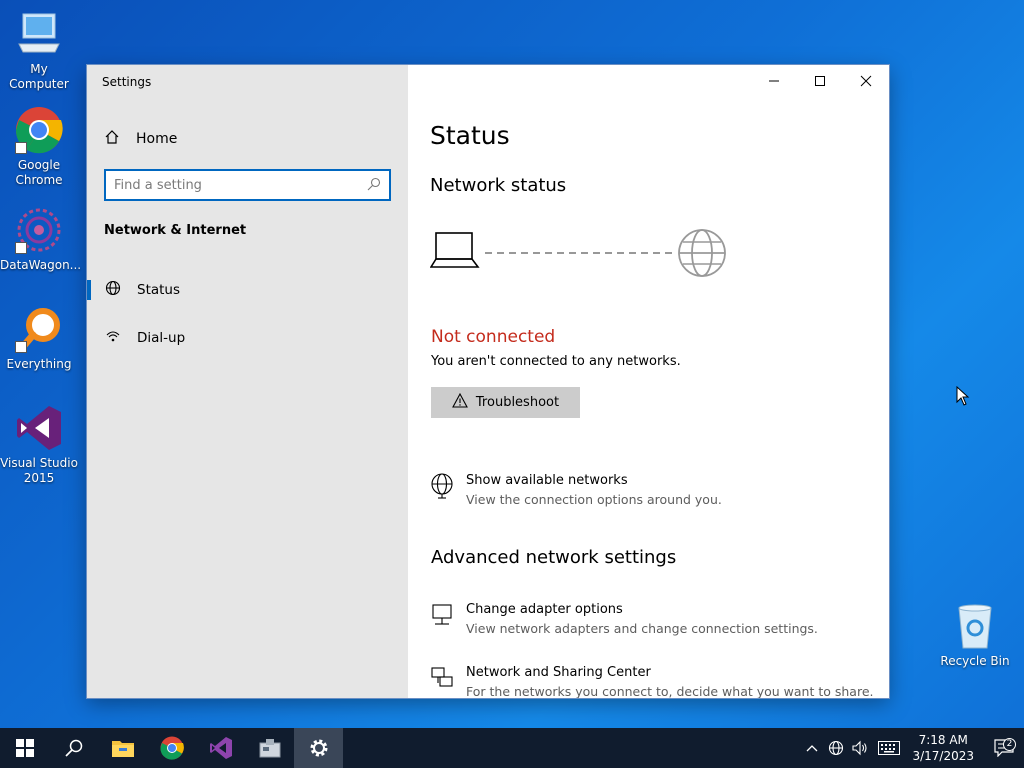 Image resolution: width=1024 pixels, height=768 pixels. I want to click on desktop-icon-label: Everything, so click(39, 364).